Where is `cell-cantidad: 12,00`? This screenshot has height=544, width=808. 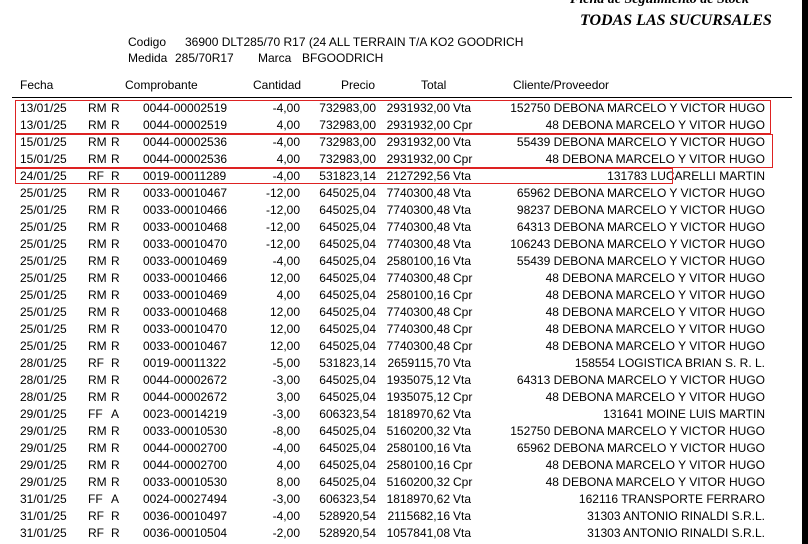
cell-cantidad: 12,00 is located at coordinates (284, 329).